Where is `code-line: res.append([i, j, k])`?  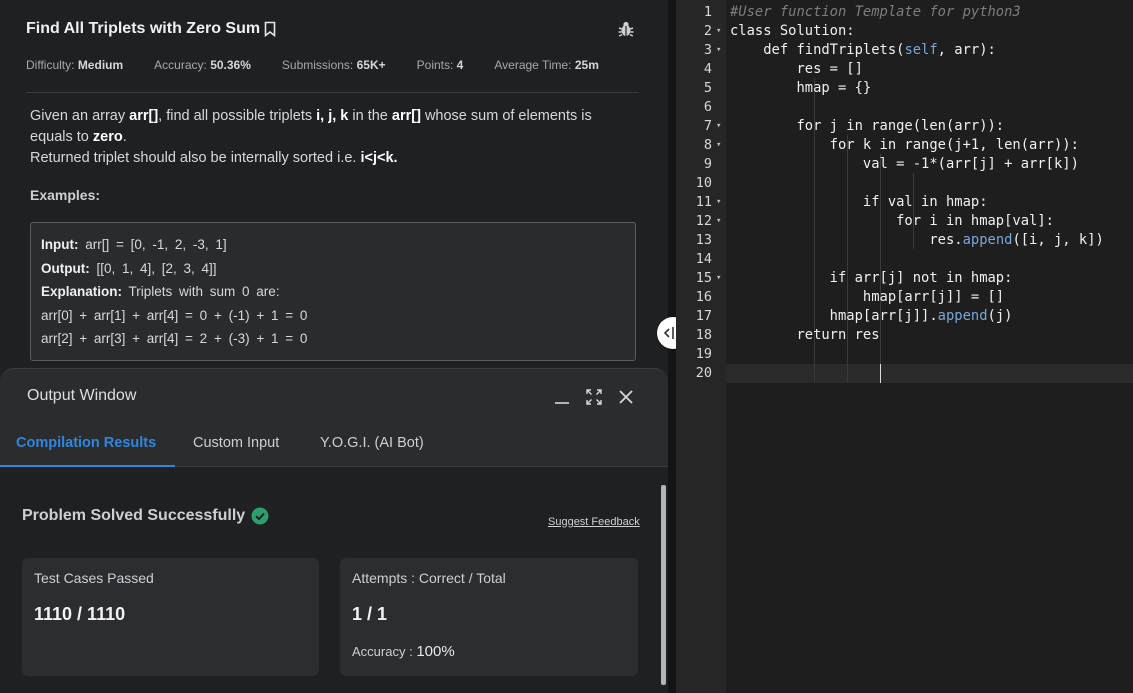 code-line: res.append([i, j, k]) is located at coordinates (916, 240).